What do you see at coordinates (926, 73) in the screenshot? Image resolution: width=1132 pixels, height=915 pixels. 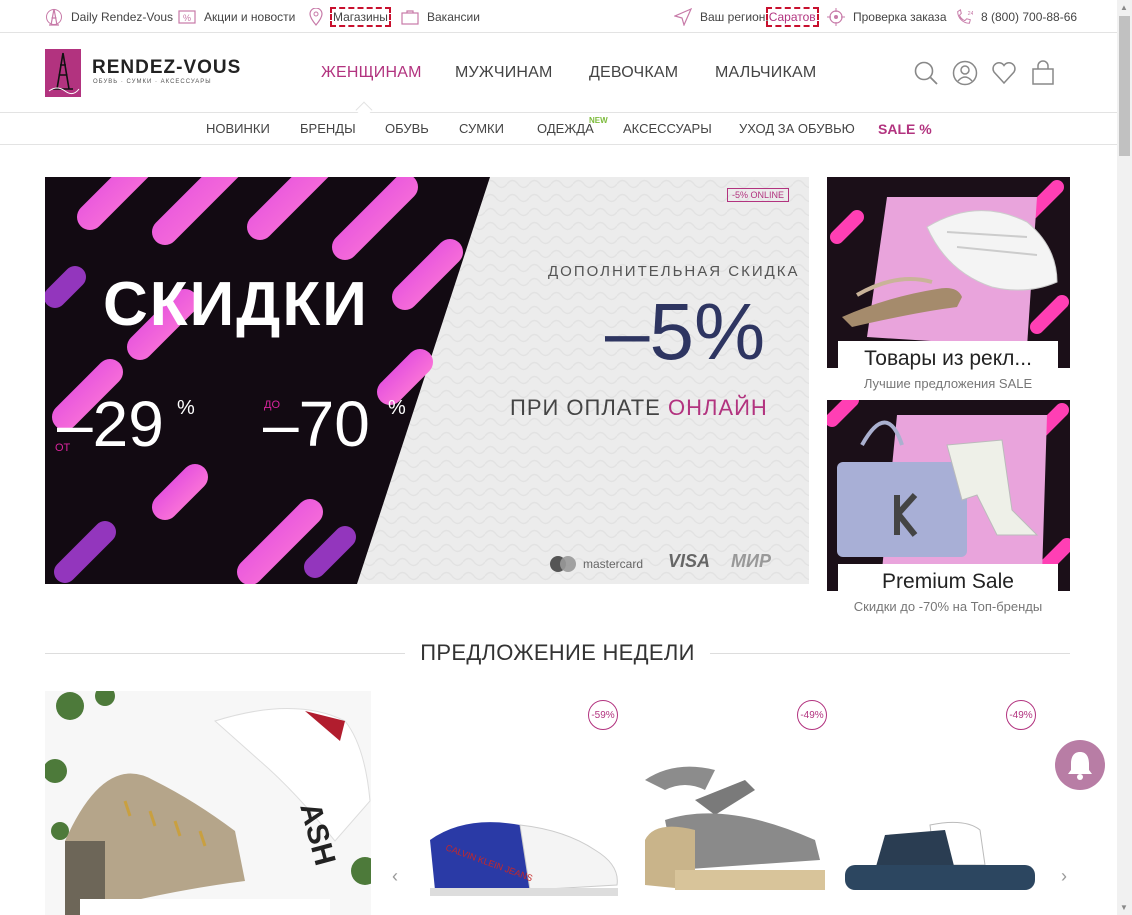 I see `search-icon` at bounding box center [926, 73].